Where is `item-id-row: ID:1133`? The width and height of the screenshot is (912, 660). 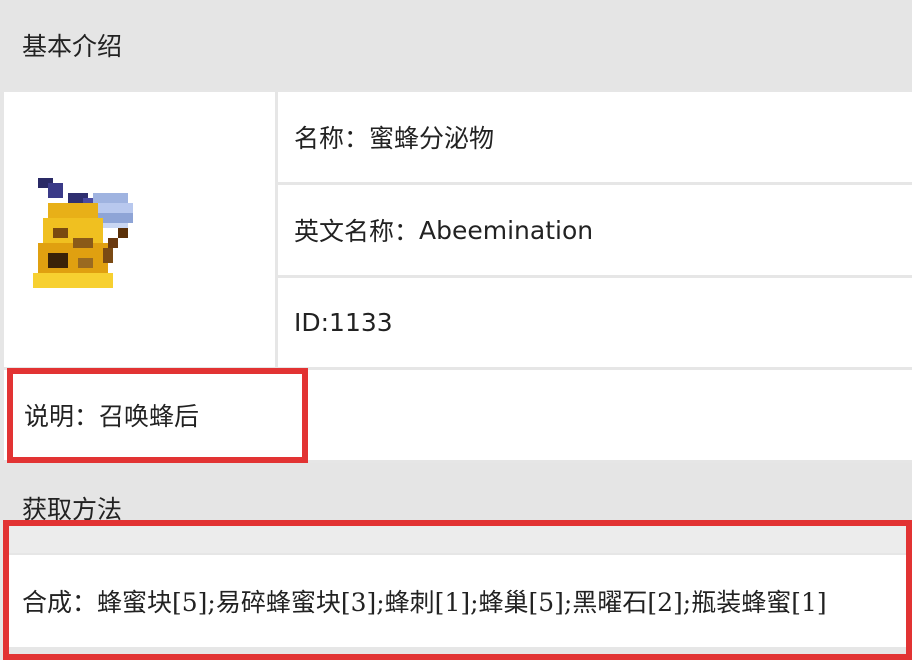 item-id-row: ID:1133 is located at coordinates (595, 322).